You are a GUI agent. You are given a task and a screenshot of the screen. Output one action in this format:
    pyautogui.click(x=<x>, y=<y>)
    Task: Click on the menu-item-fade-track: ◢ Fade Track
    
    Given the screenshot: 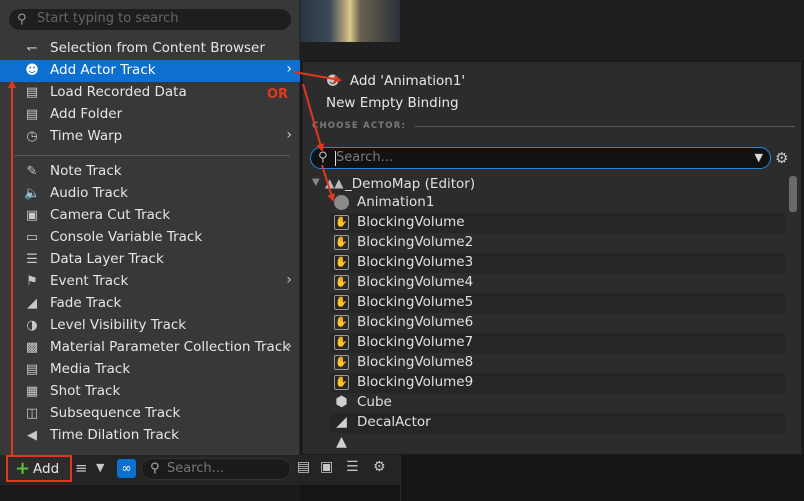 What is the action you would take?
    pyautogui.click(x=150, y=304)
    